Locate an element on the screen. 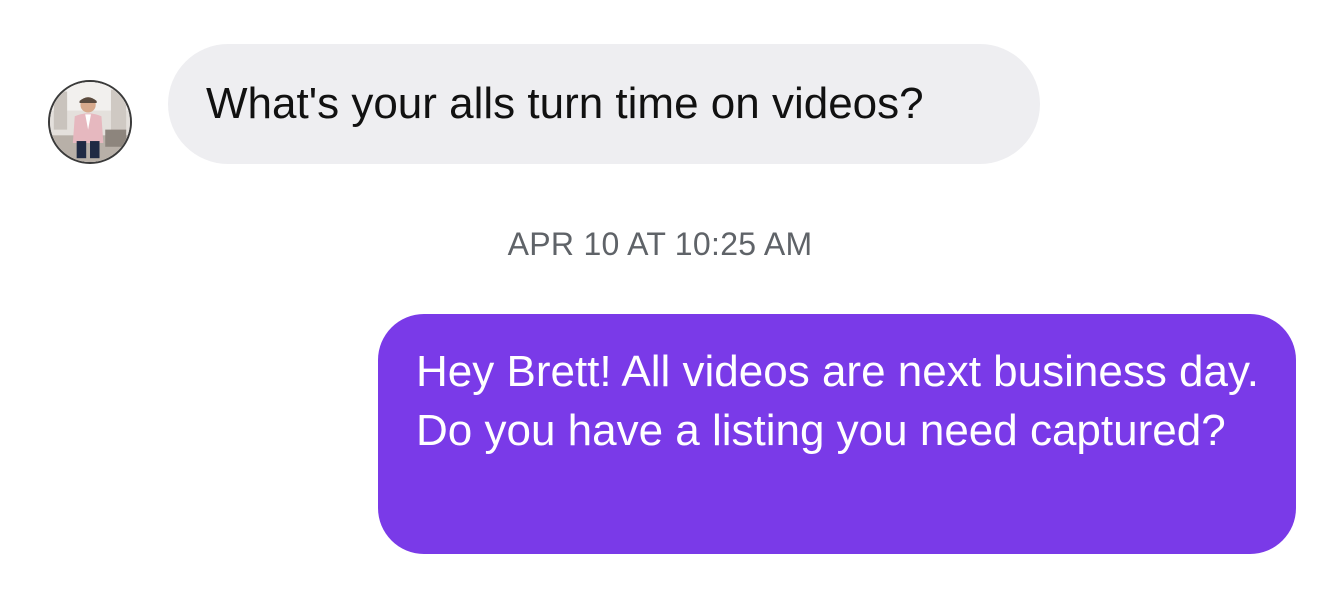 The image size is (1320, 598). sender-avatar is located at coordinates (90, 122).